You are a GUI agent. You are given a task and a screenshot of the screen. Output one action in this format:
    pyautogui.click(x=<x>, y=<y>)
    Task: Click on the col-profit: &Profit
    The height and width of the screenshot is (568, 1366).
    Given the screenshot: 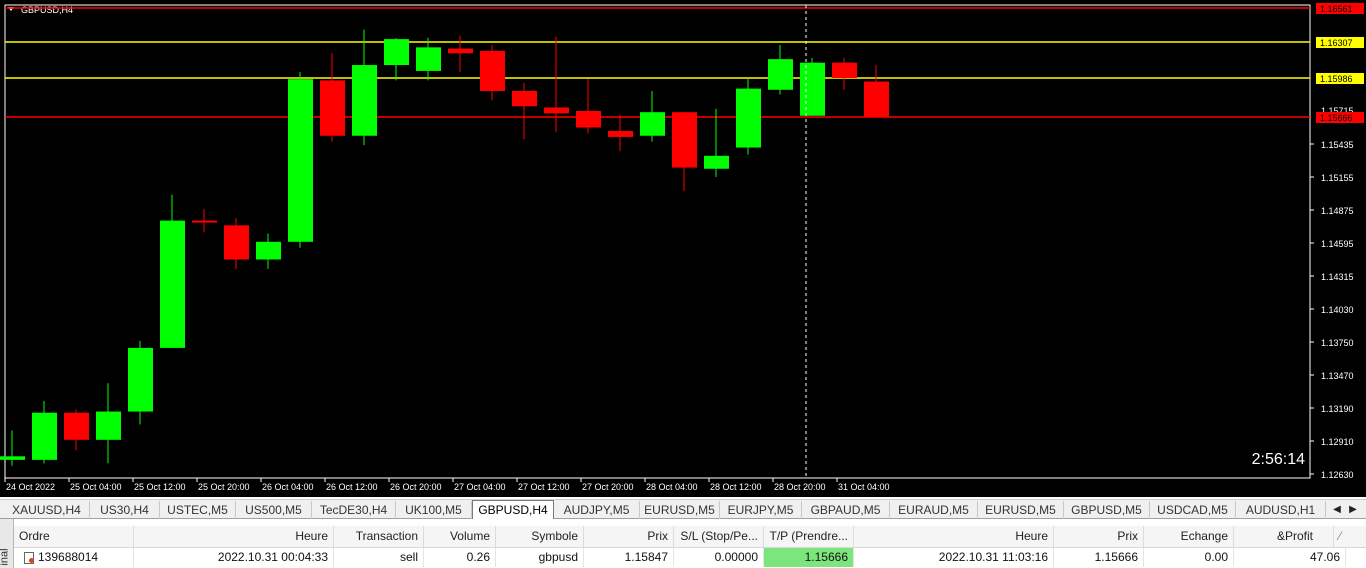 What is the action you would take?
    pyautogui.click(x=1284, y=536)
    